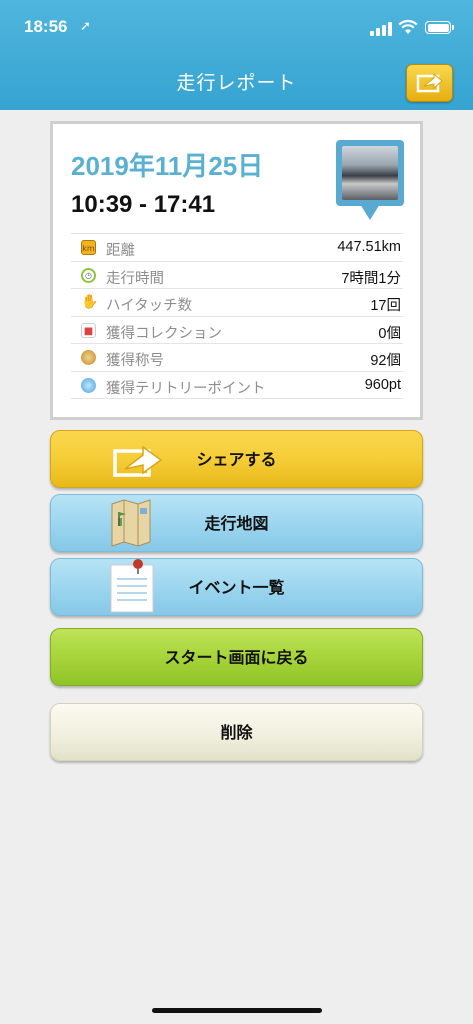 The width and height of the screenshot is (473, 1024). I want to click on stat-row-high-touch: ✋ ハイタッチ数 17回, so click(237, 302).